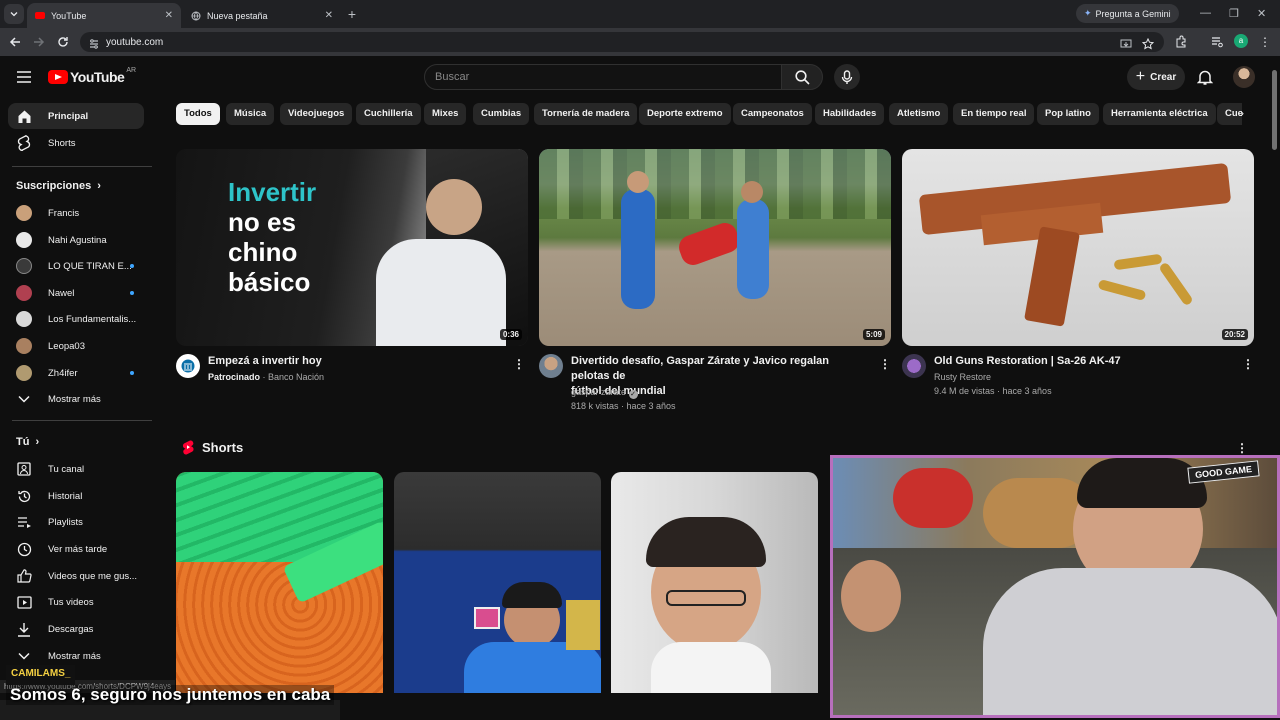 The height and width of the screenshot is (720, 1280). I want to click on youtube-logo: YouTube AR, so click(92, 75).